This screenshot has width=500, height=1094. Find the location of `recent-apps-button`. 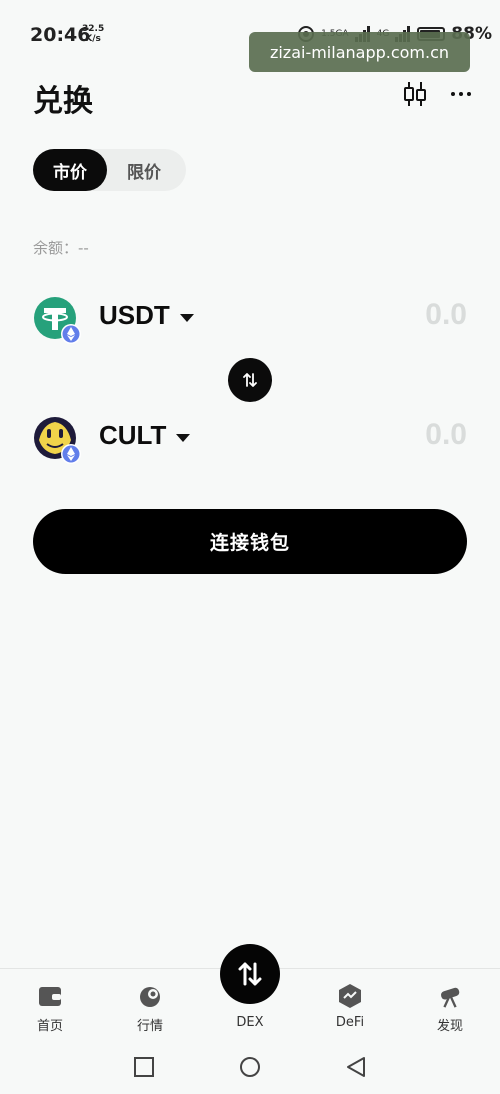

recent-apps-button is located at coordinates (144, 1067).